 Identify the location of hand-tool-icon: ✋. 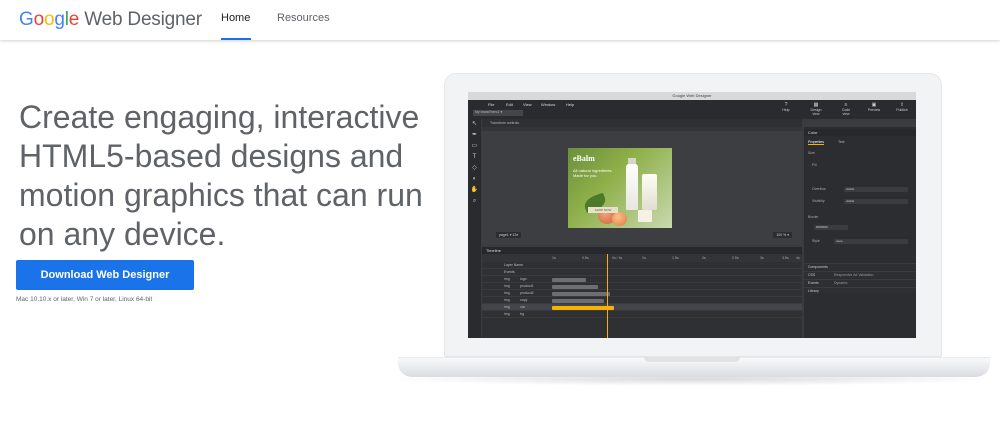
(474, 190).